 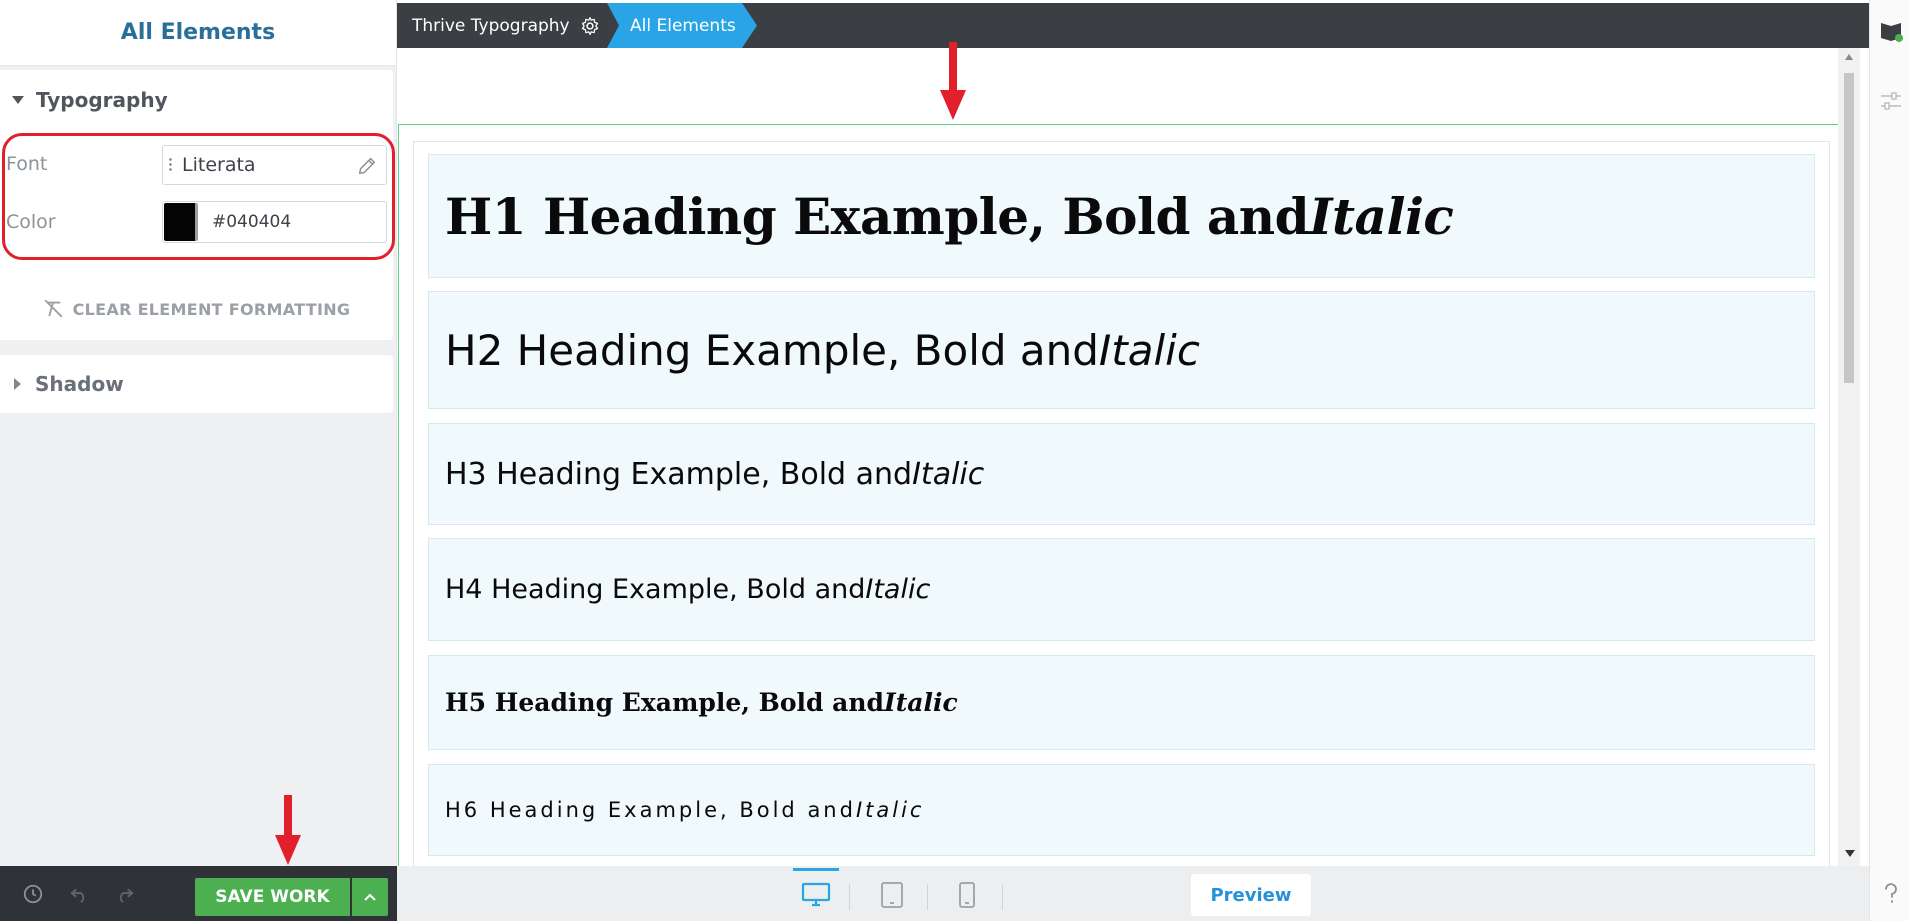 I want to click on clear-format-icon, so click(x=53, y=308).